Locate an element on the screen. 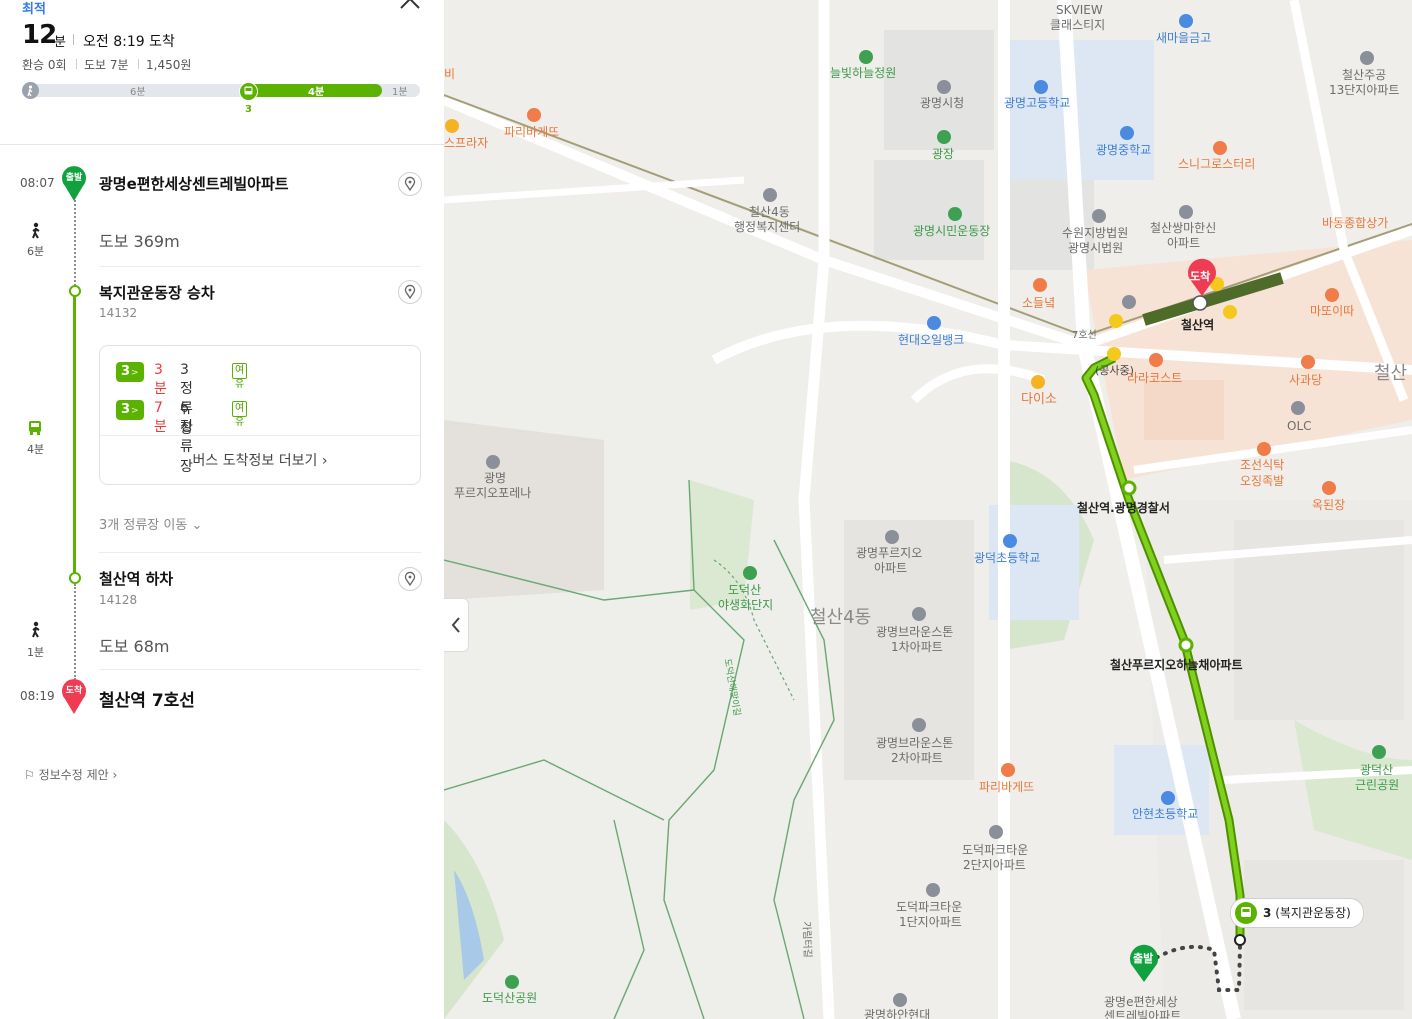 The width and height of the screenshot is (1412, 1019). walk-icon is located at coordinates (36, 632).